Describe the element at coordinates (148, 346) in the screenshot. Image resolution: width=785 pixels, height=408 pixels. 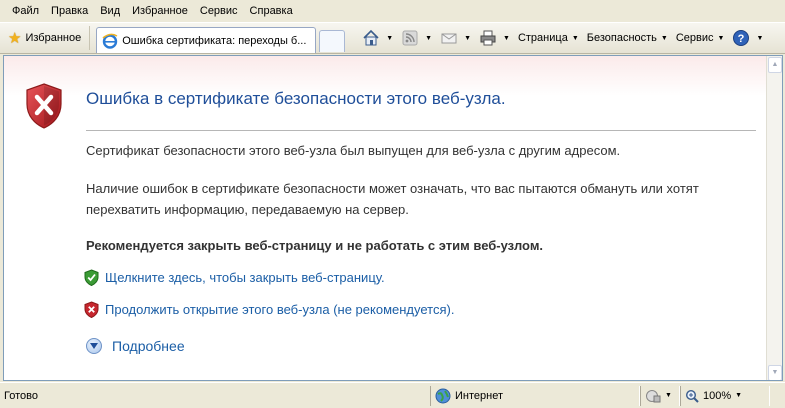
I see `more-info-label: Подробнее` at that location.